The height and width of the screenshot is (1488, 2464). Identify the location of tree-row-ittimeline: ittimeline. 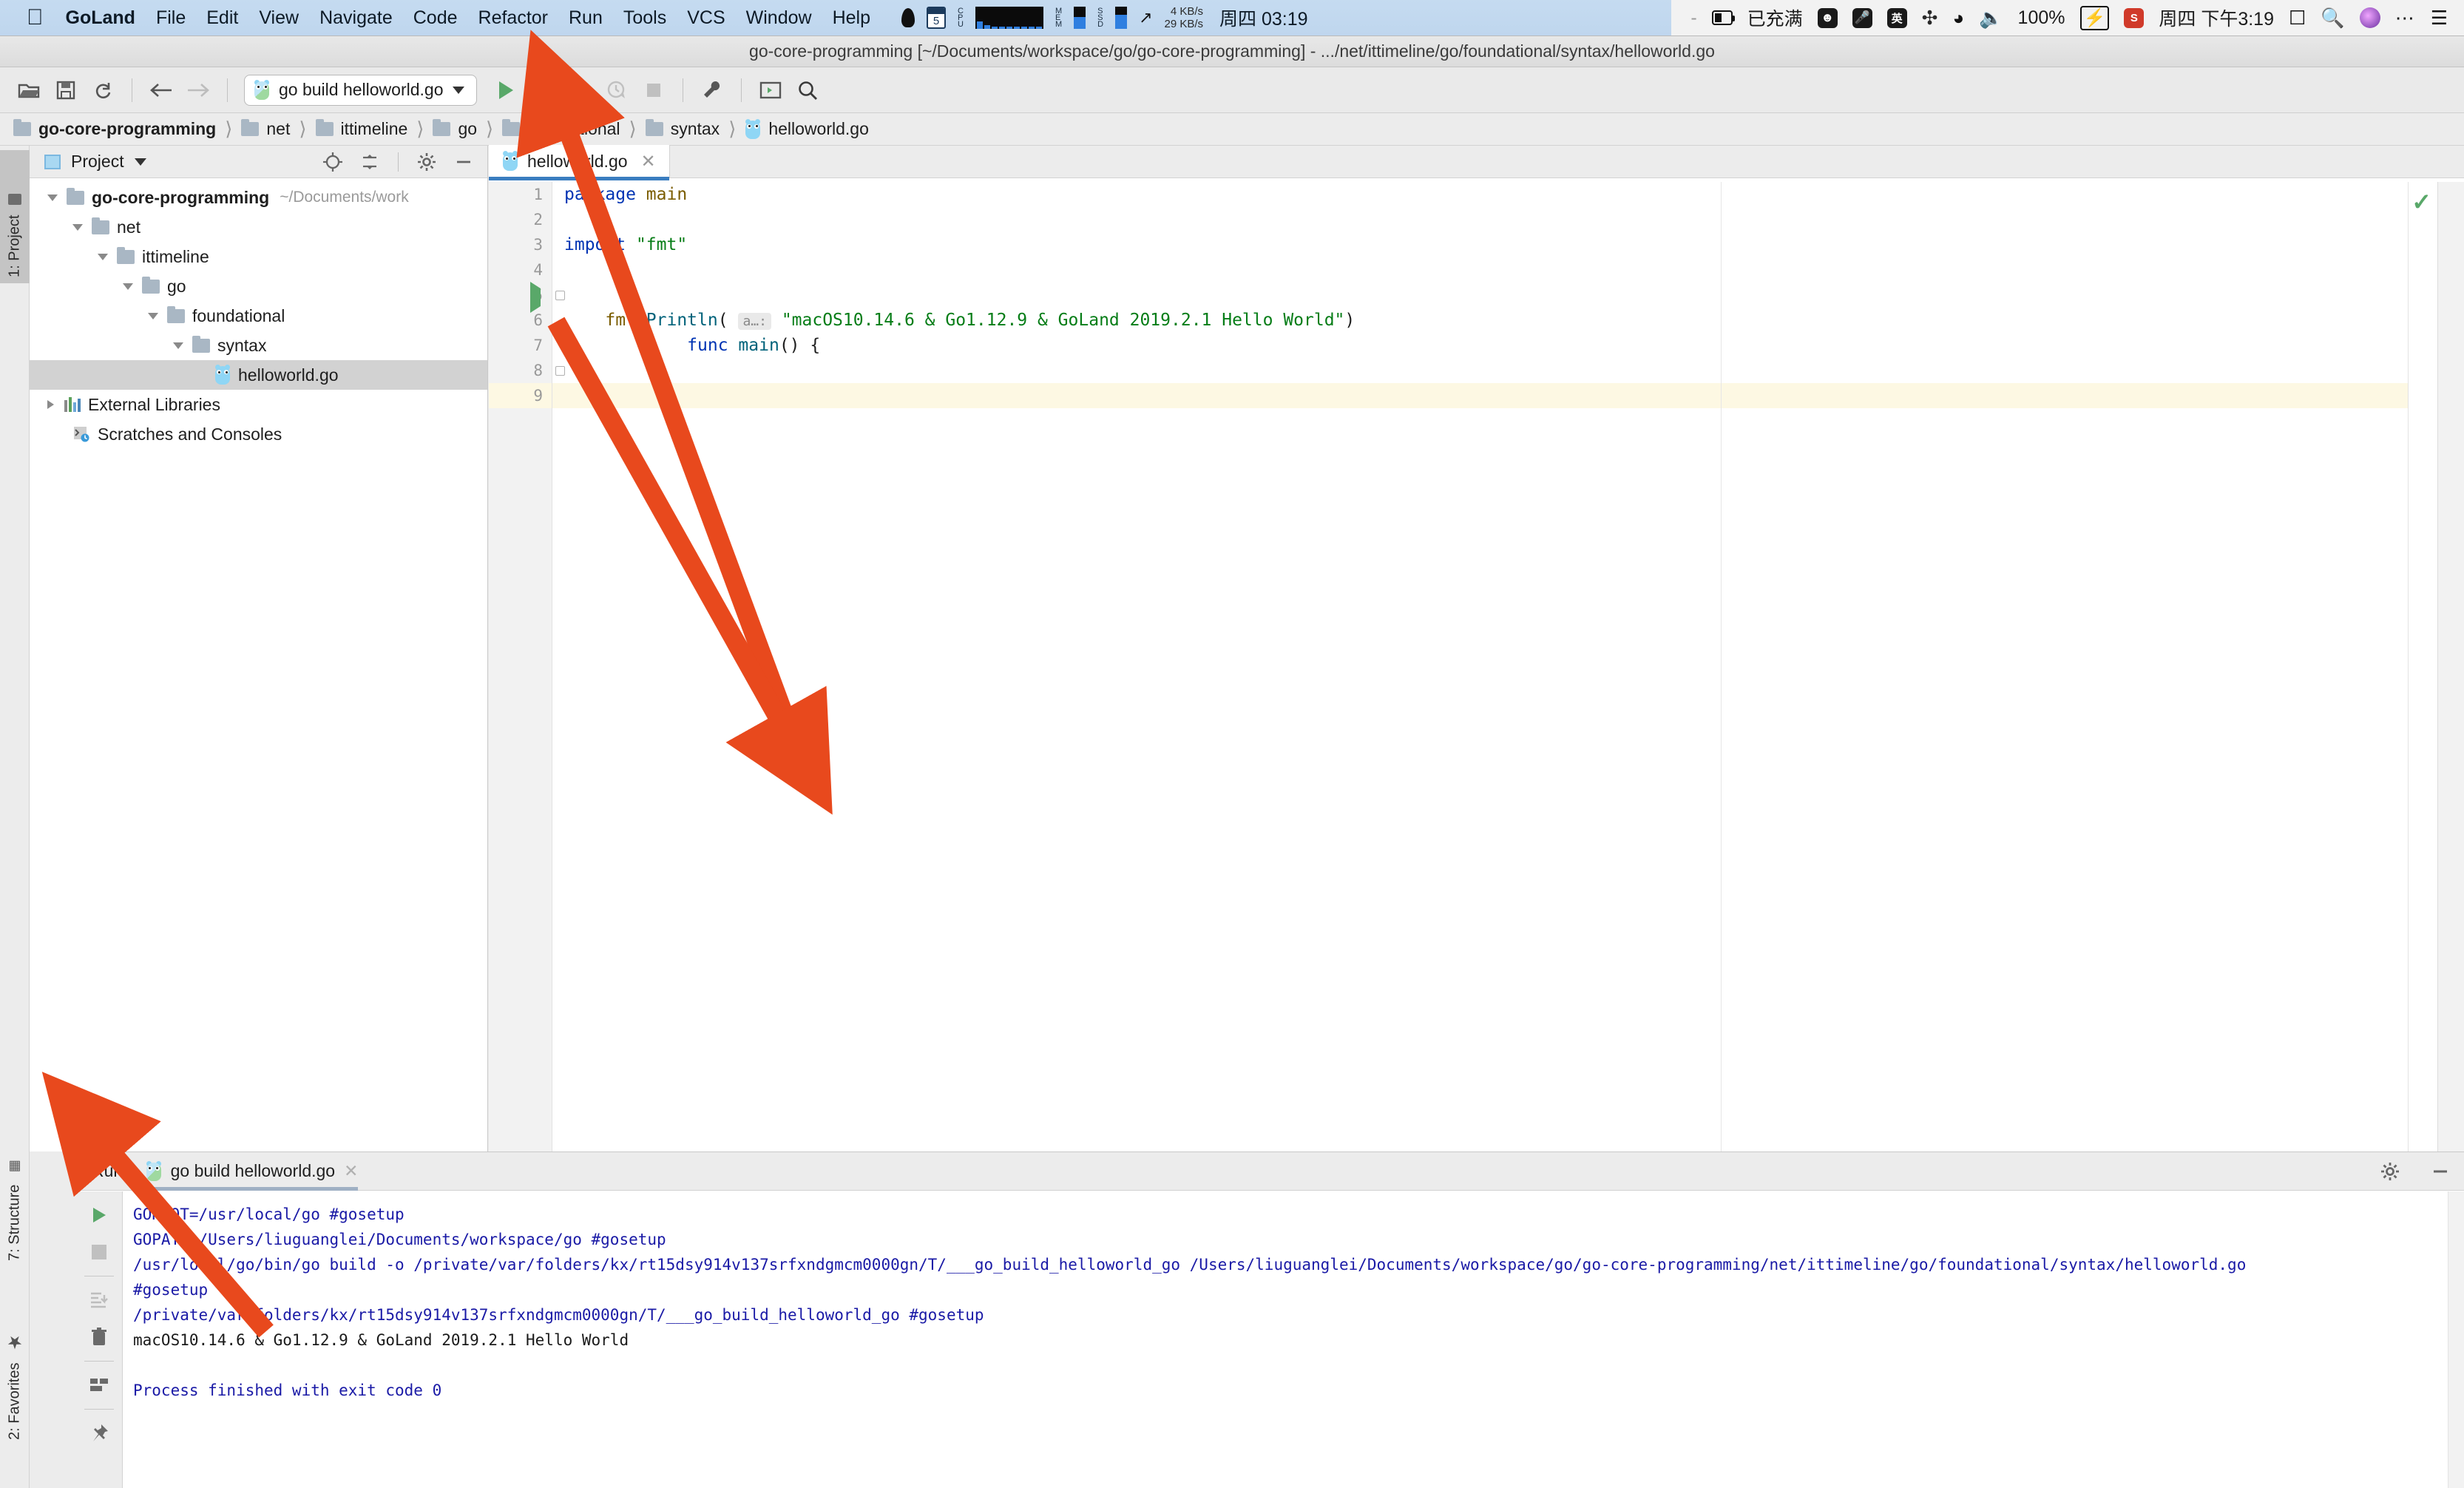
(258, 256).